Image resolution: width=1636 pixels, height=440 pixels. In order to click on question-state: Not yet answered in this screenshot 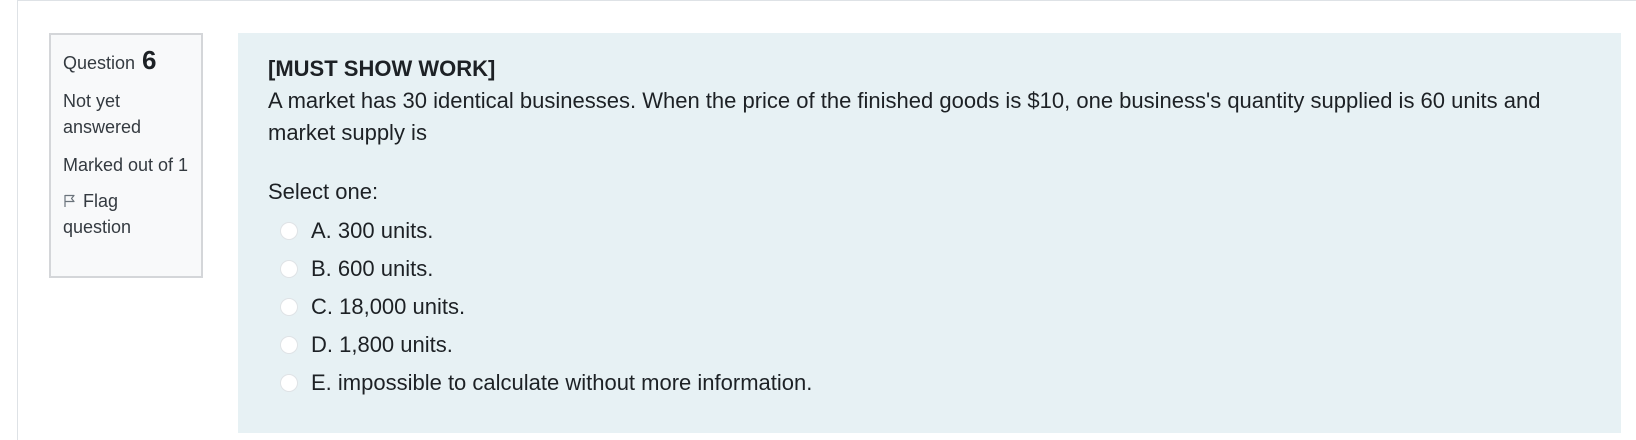, I will do `click(102, 114)`.